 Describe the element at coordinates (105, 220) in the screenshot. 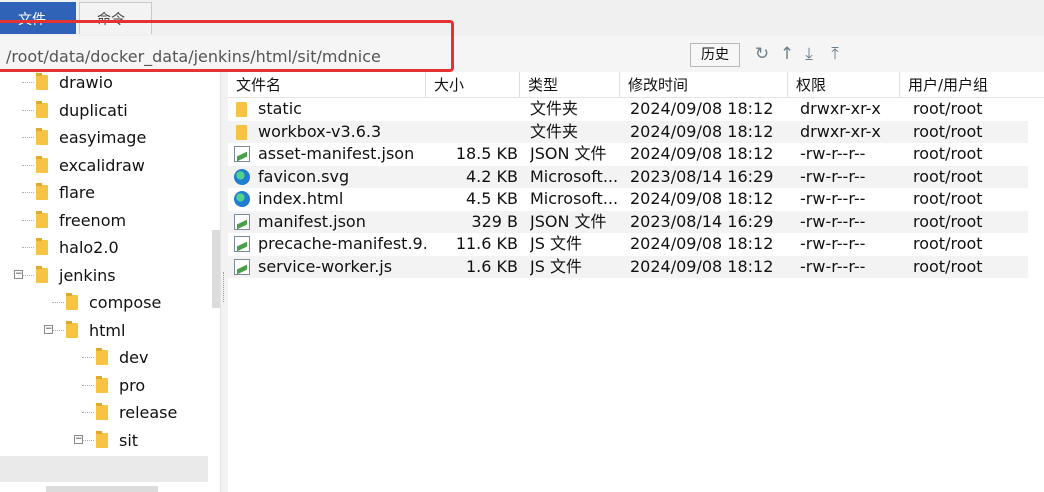

I see `tree-item-freenom: freenom` at that location.